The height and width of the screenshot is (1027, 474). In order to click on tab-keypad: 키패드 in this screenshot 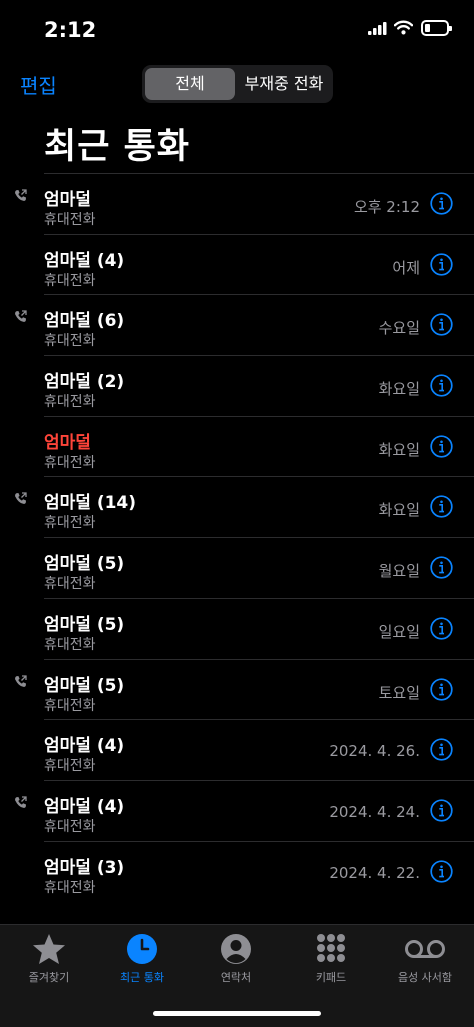, I will do `click(331, 959)`.